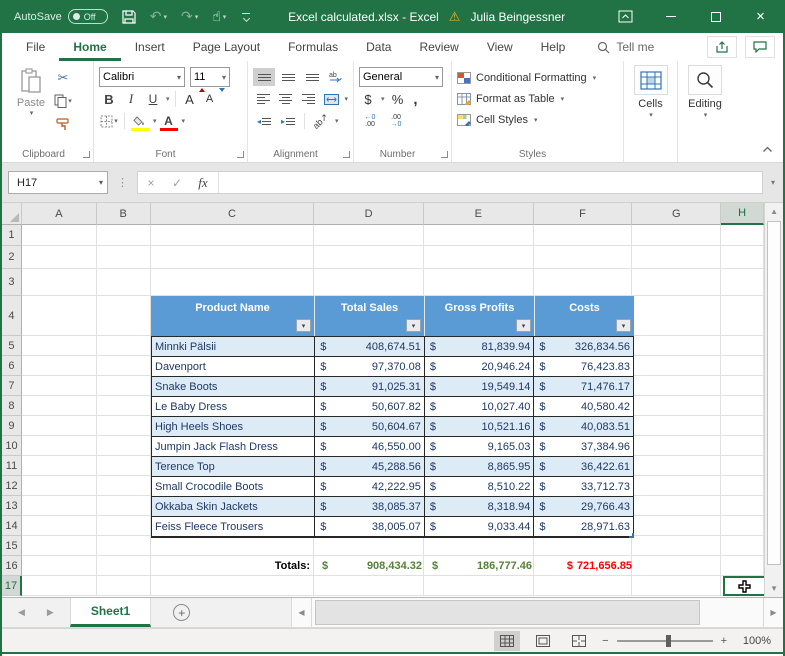 The width and height of the screenshot is (785, 656). Describe the element at coordinates (312, 77) in the screenshot. I see `bottom-align-button` at that location.